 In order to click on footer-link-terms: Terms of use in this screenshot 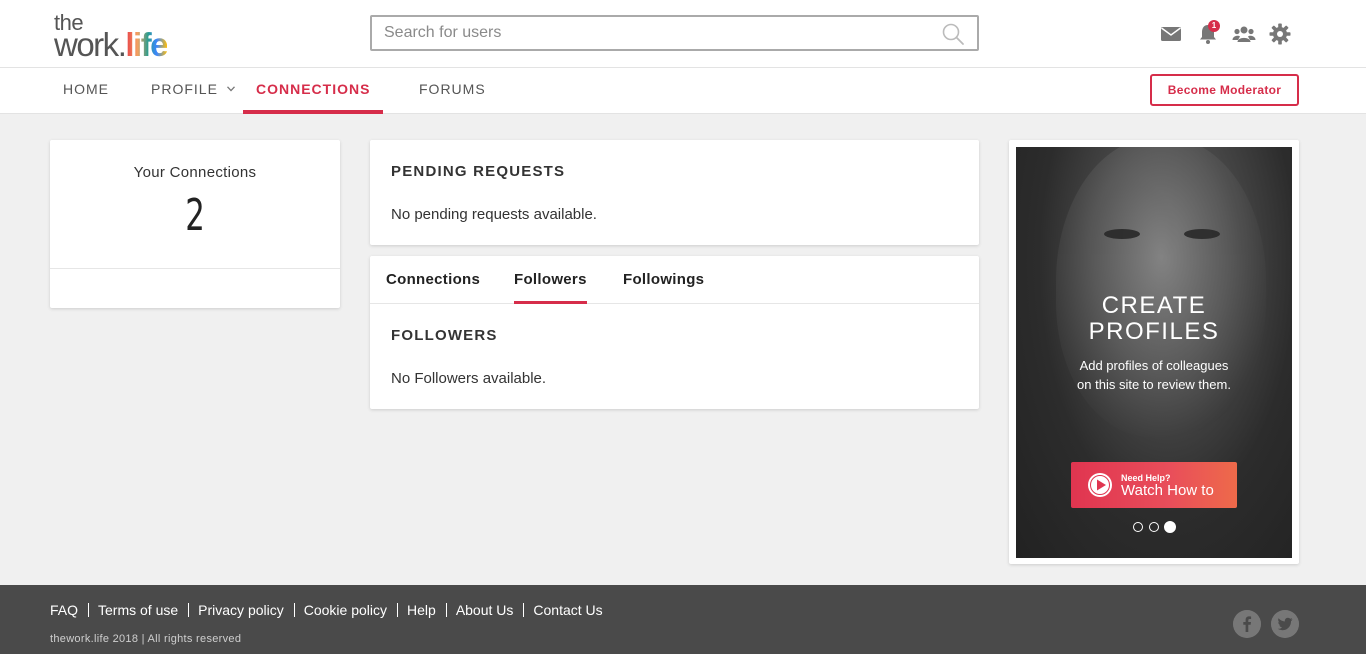, I will do `click(138, 610)`.